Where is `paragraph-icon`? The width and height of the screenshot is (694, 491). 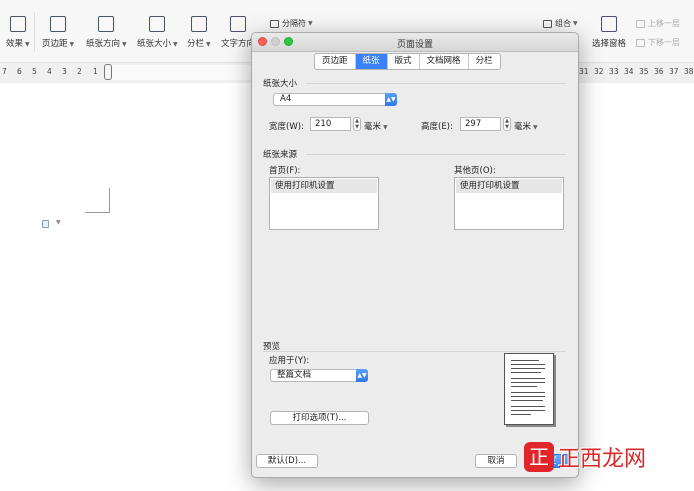
paragraph-icon is located at coordinates (45, 224).